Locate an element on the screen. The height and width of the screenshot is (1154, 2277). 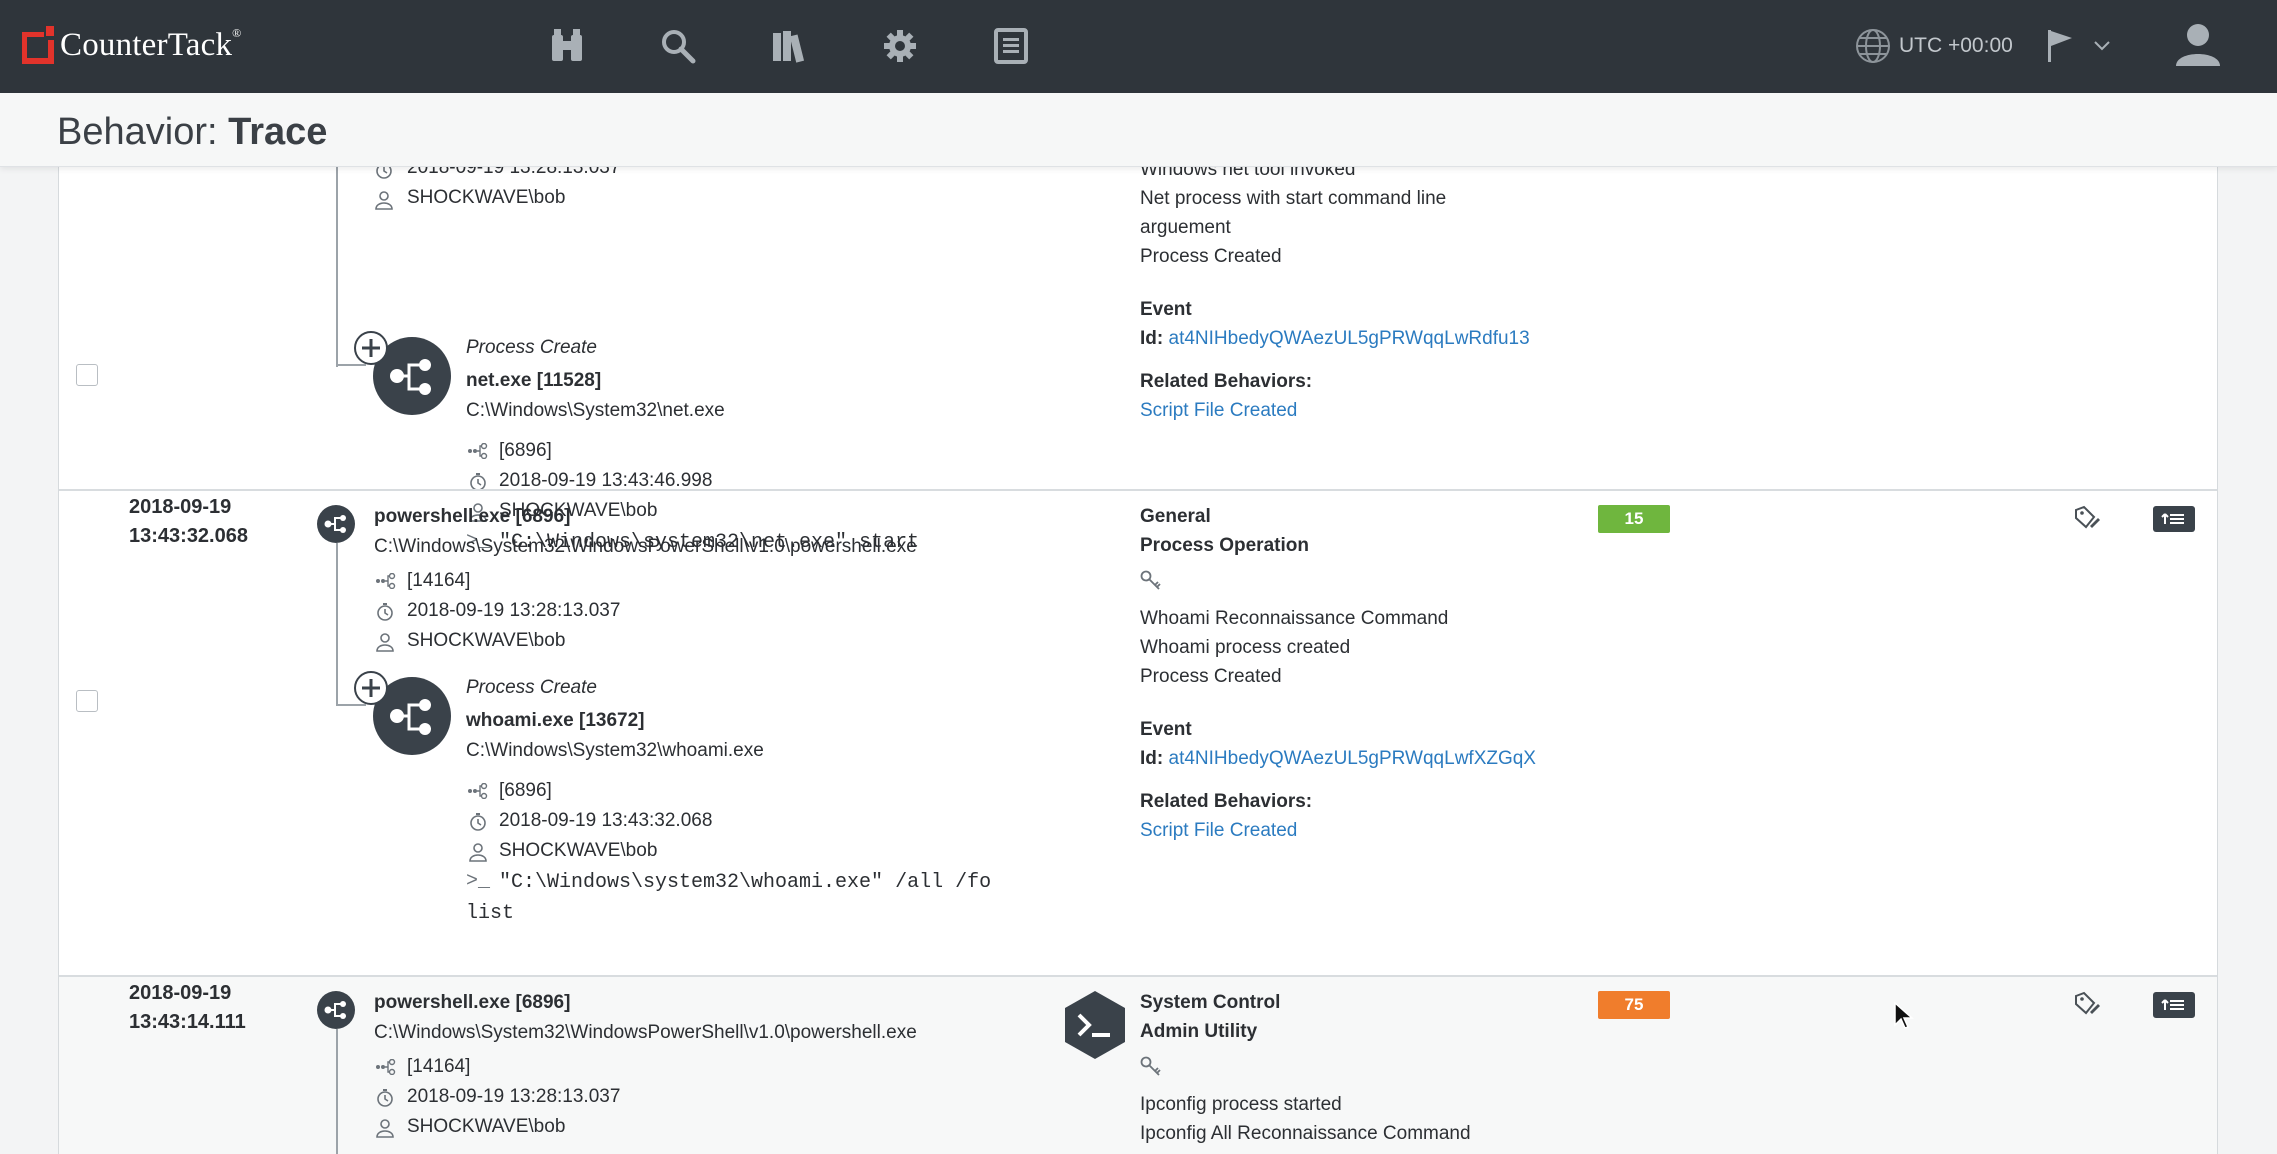
detail-item: Whoami Reconnaissance Command is located at coordinates (1294, 618).